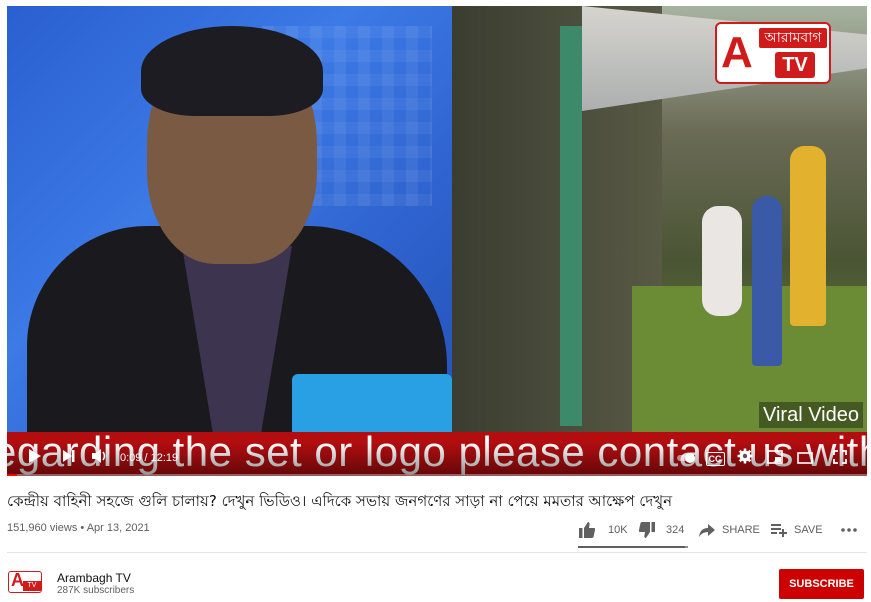 The height and width of the screenshot is (602, 871). I want to click on view-count: 151,960 views, so click(42, 528).